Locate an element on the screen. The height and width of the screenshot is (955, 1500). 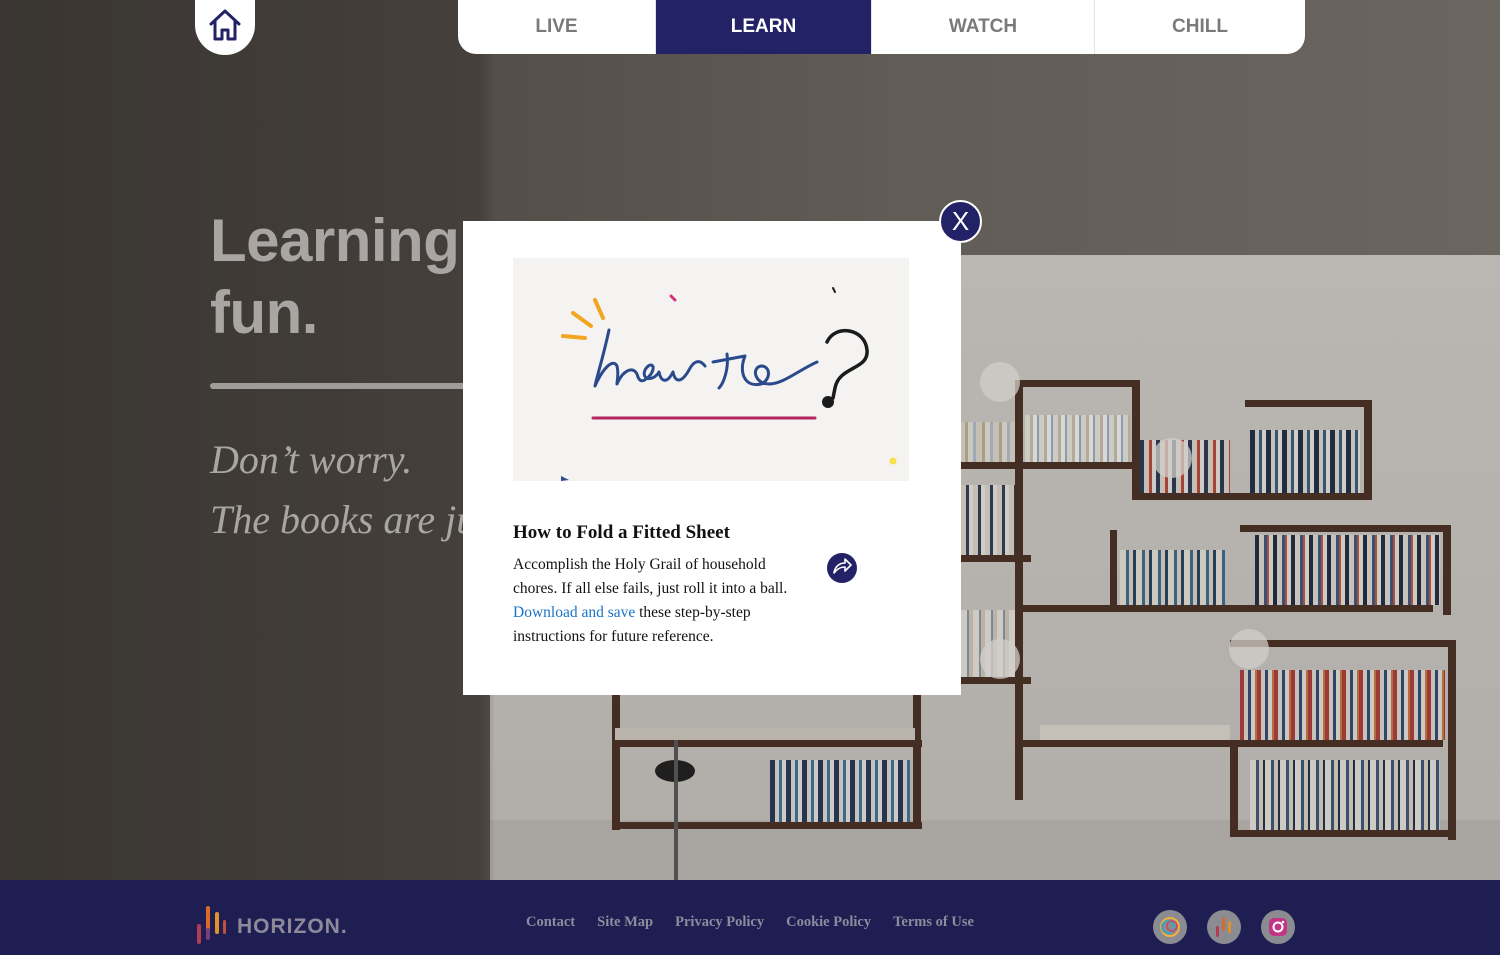
horizon-logo: HORIZON. is located at coordinates (271, 926).